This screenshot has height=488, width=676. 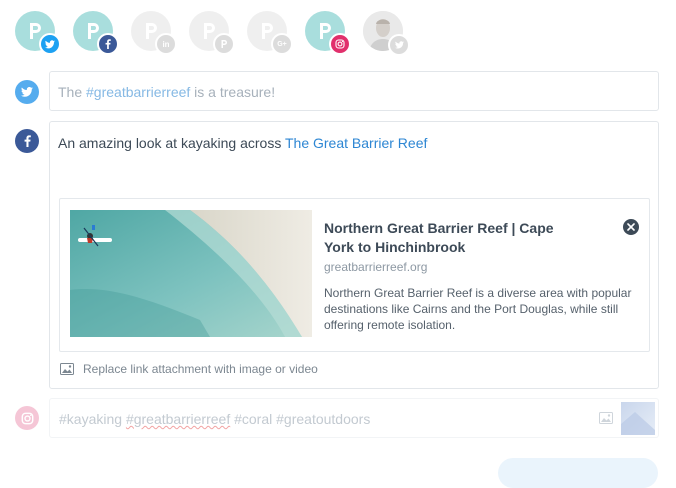 What do you see at coordinates (27, 92) in the screenshot?
I see `twitter-network-icon` at bounding box center [27, 92].